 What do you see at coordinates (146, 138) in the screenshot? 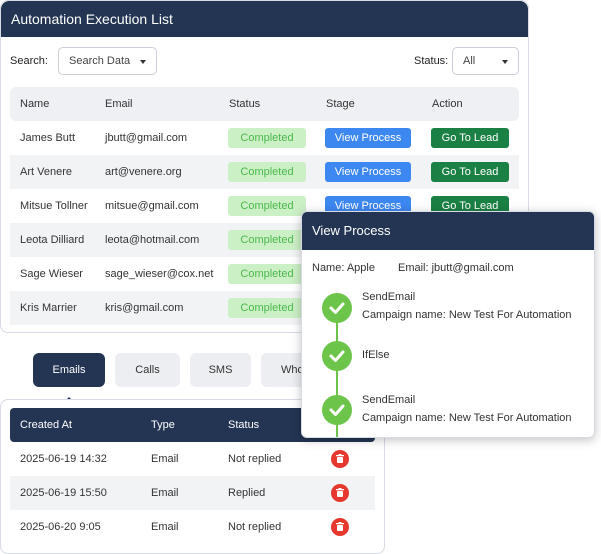
I see `row-email: jbutt@gmail.com` at bounding box center [146, 138].